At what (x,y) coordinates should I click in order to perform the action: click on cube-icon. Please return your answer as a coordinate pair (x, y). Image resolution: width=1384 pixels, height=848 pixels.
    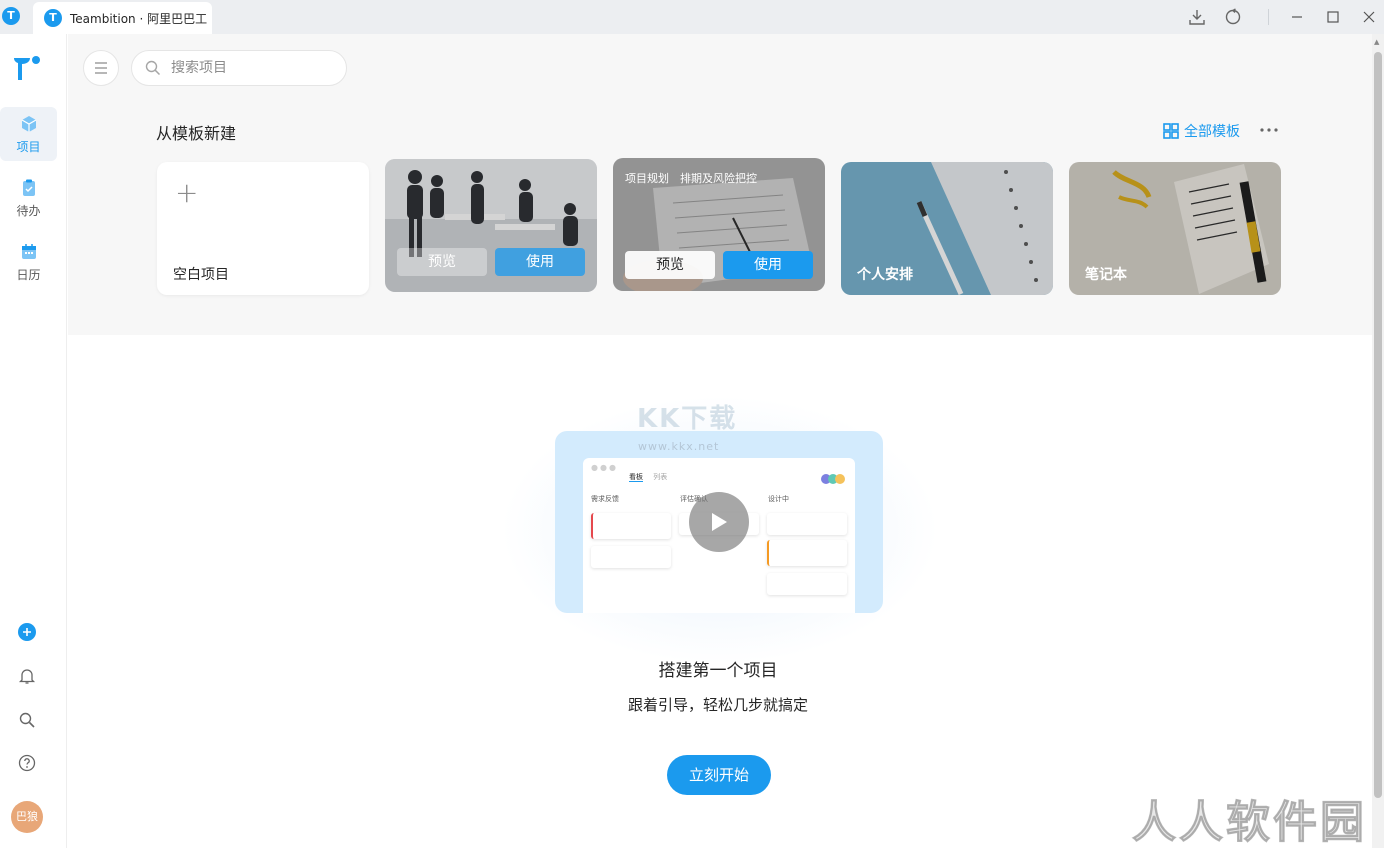
    Looking at the image, I should click on (28, 123).